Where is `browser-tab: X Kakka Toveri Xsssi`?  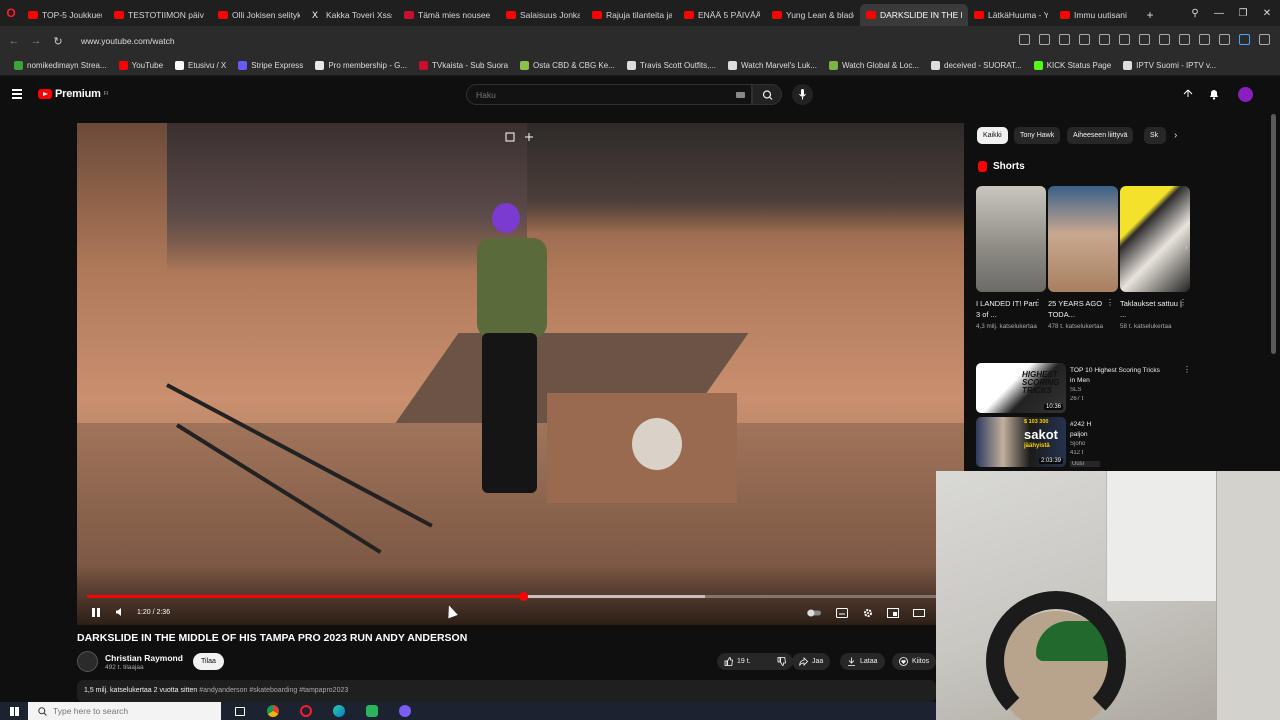
browser-tab: X Kakka Toveri Xsssi is located at coordinates (352, 15).